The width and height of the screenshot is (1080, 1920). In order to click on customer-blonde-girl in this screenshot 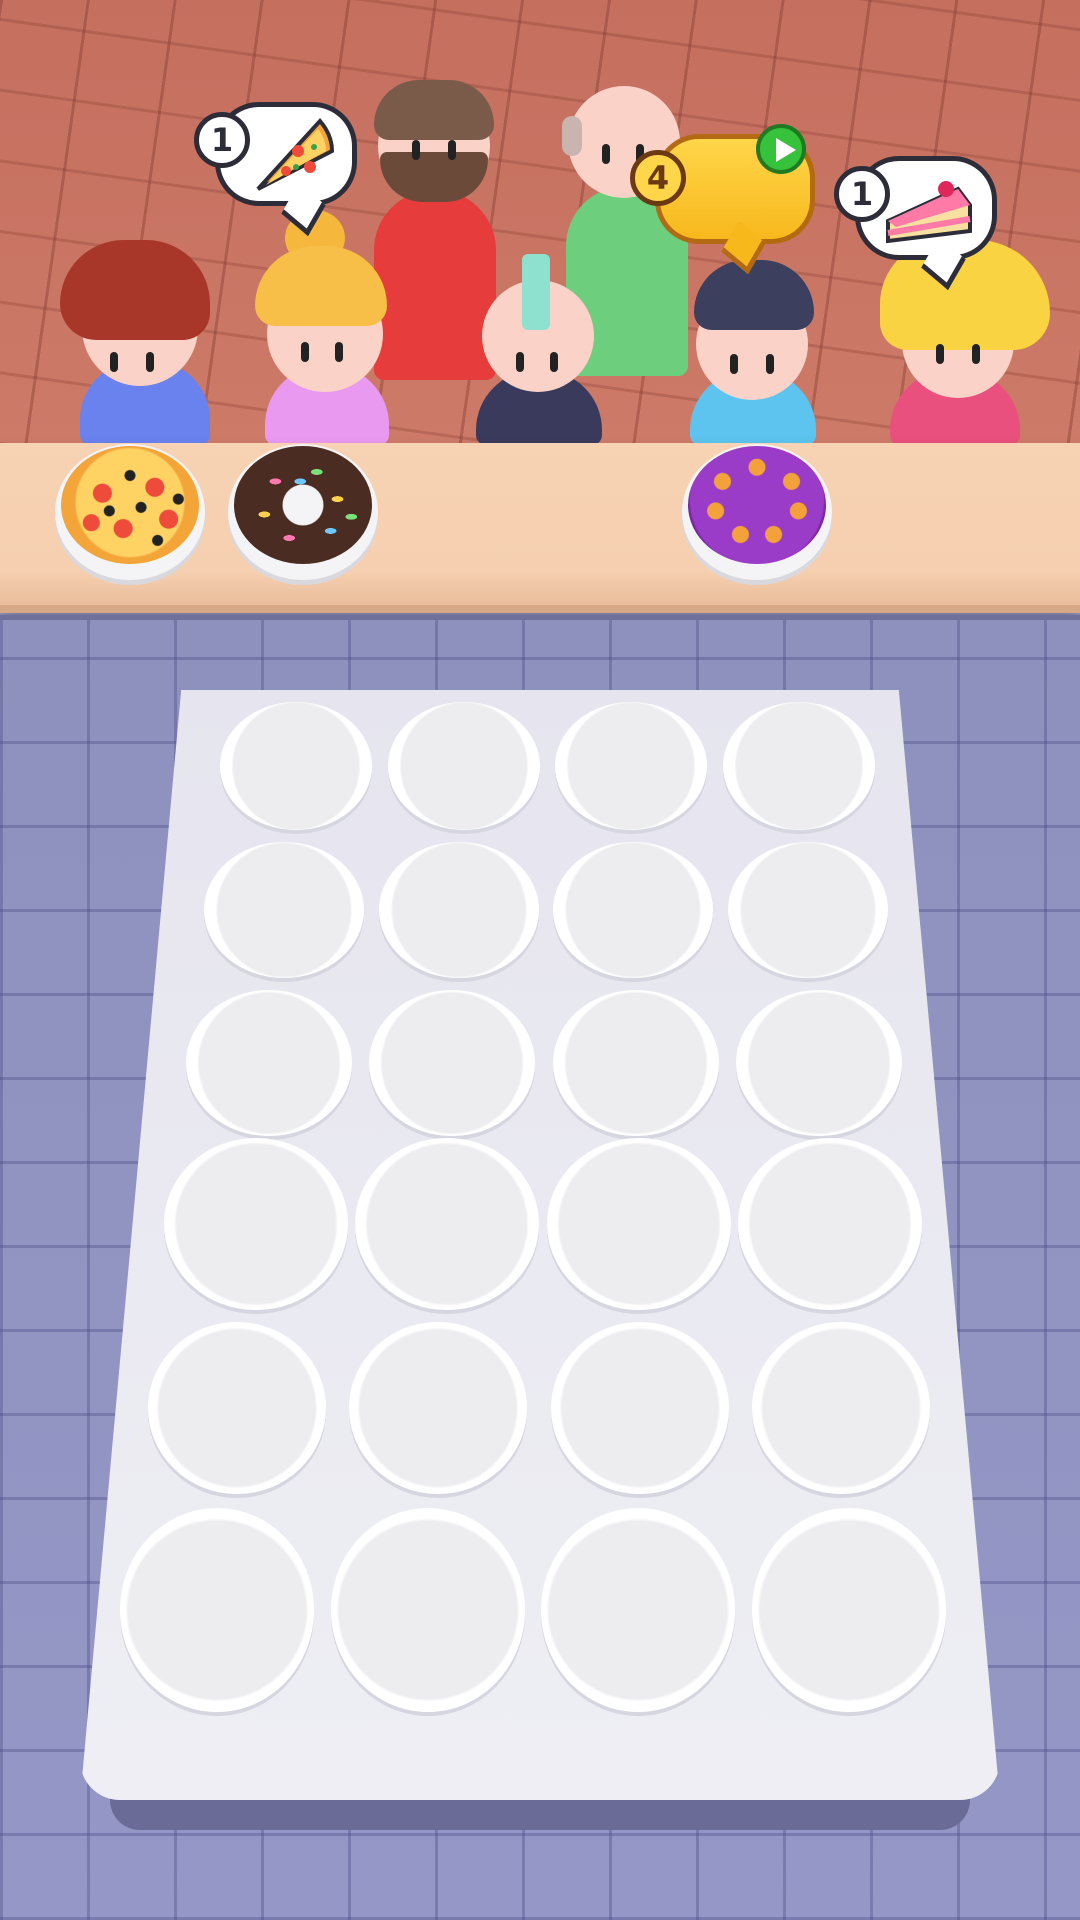, I will do `click(965, 342)`.